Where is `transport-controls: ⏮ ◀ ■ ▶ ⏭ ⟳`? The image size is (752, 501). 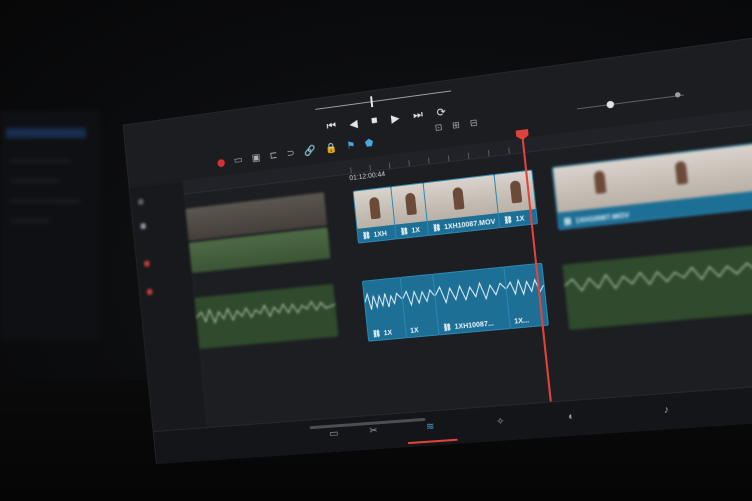
transport-controls: ⏮ ◀ ■ ▶ ⏭ ⟳ is located at coordinates (386, 119).